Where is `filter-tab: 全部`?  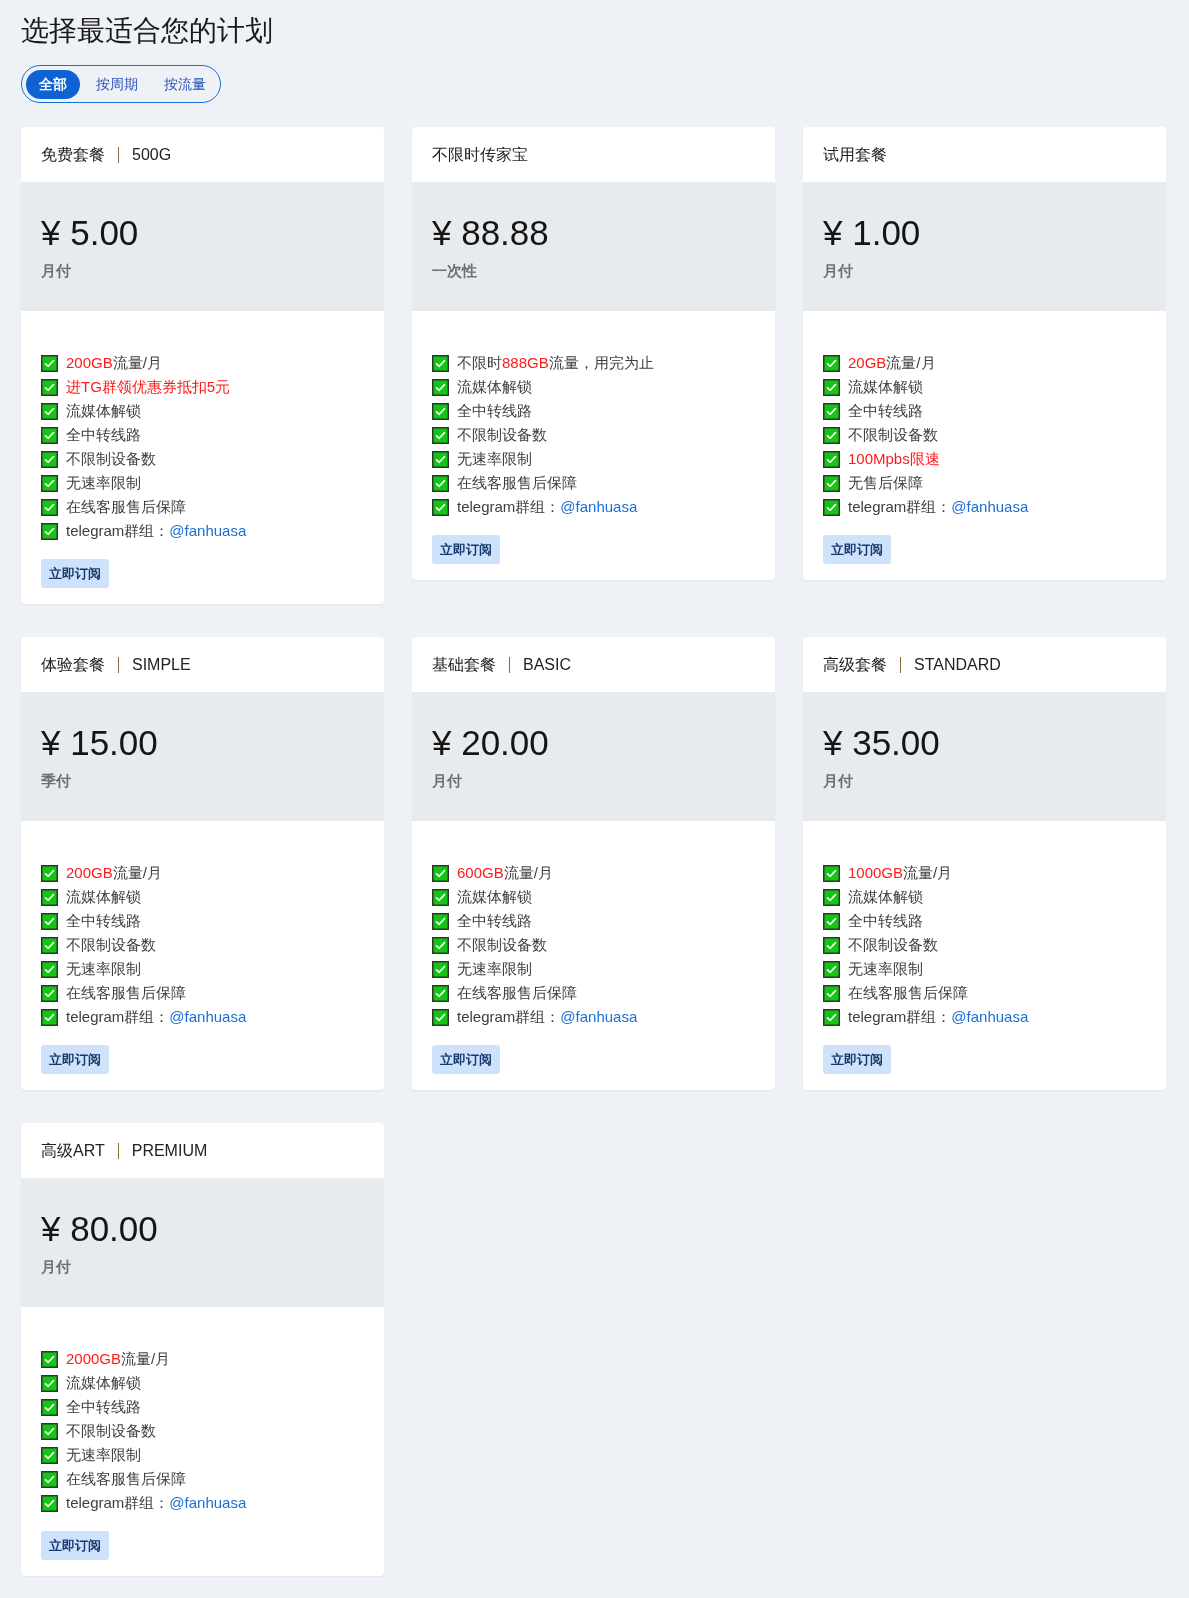 filter-tab: 全部 is located at coordinates (53, 84).